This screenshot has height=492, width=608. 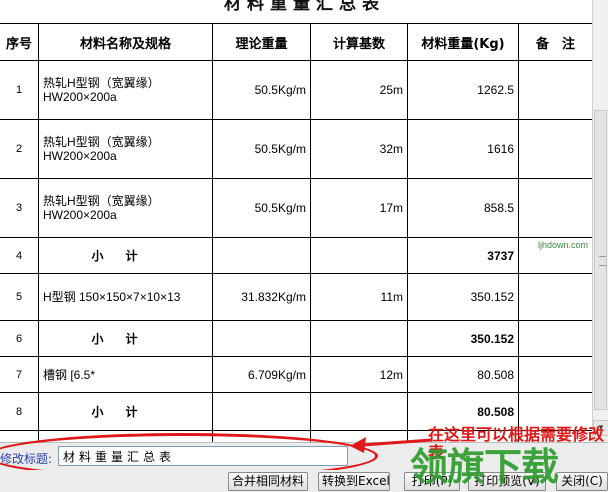 What do you see at coordinates (261, 374) in the screenshot?
I see `cell-theory: 6.709Kg/m` at bounding box center [261, 374].